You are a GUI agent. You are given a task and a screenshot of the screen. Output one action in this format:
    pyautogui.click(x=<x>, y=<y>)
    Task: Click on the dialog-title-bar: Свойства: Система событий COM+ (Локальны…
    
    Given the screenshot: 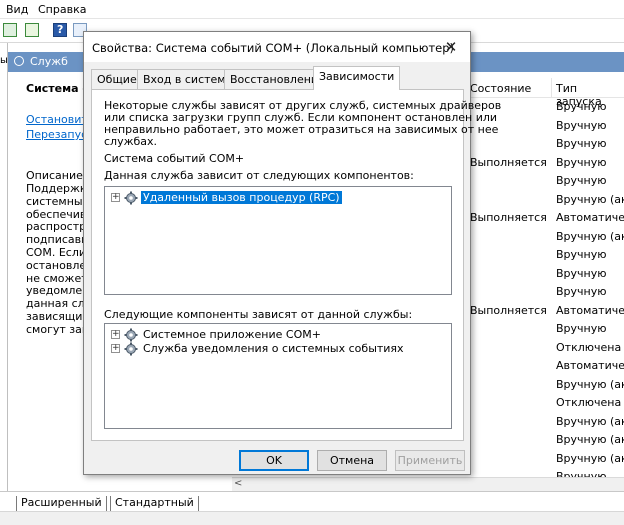 What is the action you would take?
    pyautogui.click(x=277, y=47)
    